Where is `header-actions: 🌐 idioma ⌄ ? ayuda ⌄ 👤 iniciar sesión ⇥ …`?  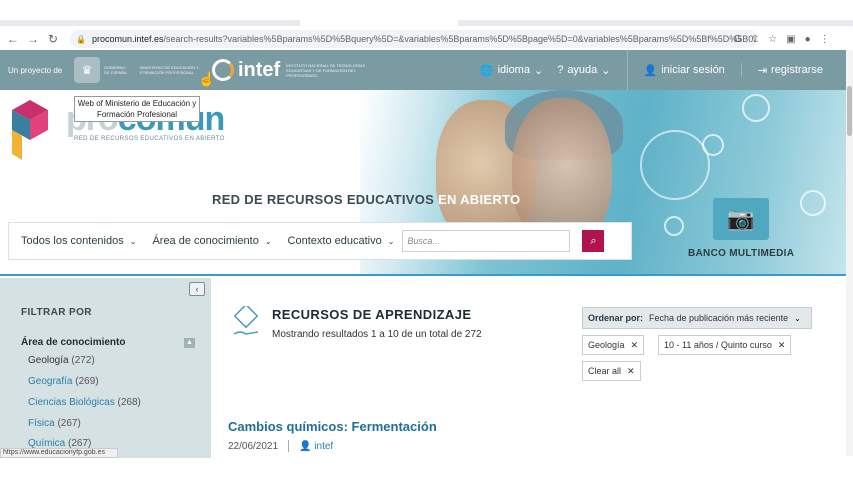
header-actions: 🌐 idioma ⌄ ? ayuda ⌄ 👤 iniciar sesión ⇥ … is located at coordinates (651, 70).